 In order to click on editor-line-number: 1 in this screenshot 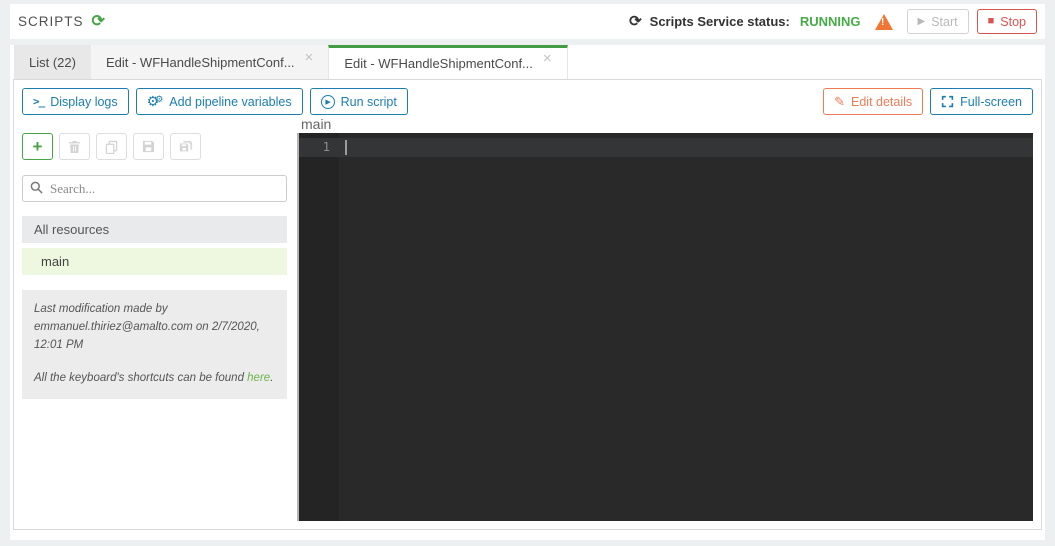, I will do `click(326, 147)`.